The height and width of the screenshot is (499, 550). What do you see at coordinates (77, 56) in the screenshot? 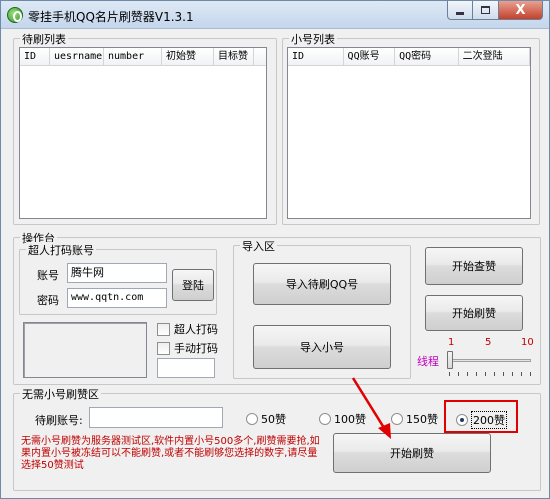
I see `column-header-username: uesrname` at bounding box center [77, 56].